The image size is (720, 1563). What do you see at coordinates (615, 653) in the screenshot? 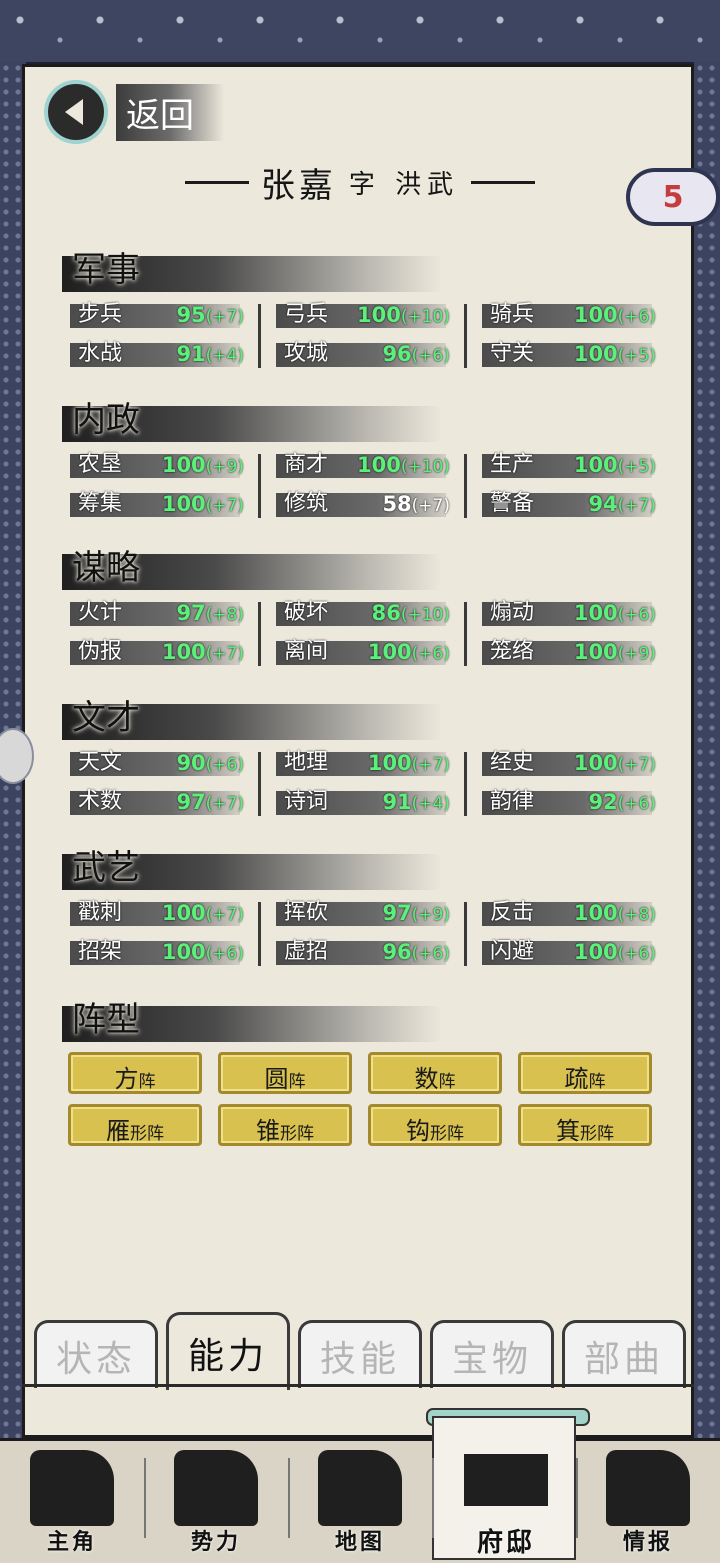
I see `stat-value: 100(+9)` at bounding box center [615, 653].